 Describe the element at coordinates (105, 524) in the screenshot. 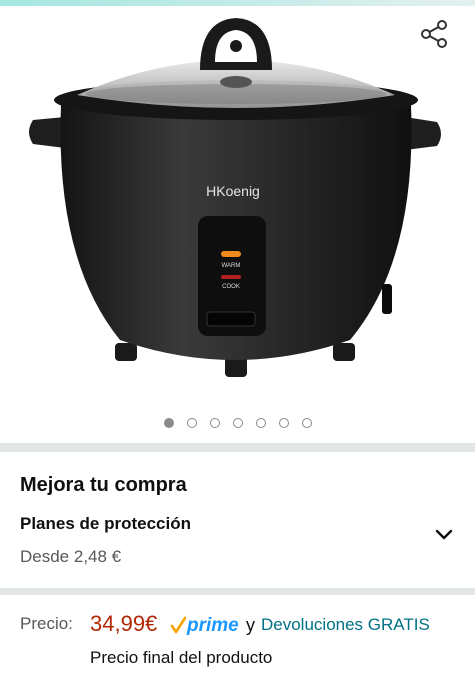

I see `protection-plans-title: Planes de protección` at that location.